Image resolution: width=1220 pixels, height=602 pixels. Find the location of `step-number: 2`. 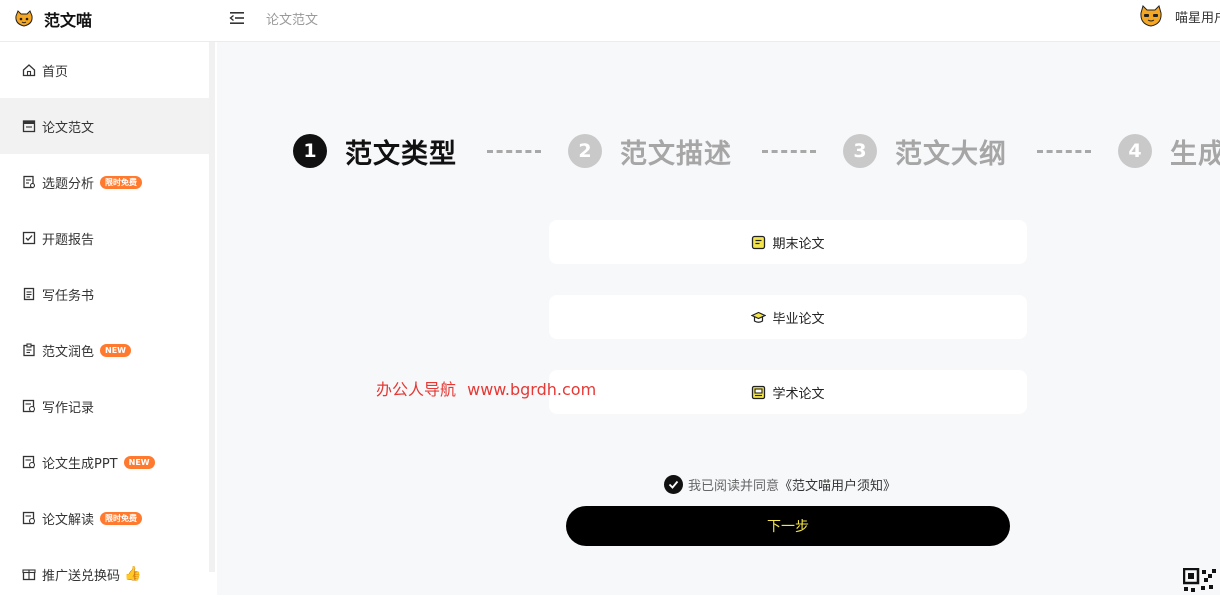

step-number: 2 is located at coordinates (585, 151).